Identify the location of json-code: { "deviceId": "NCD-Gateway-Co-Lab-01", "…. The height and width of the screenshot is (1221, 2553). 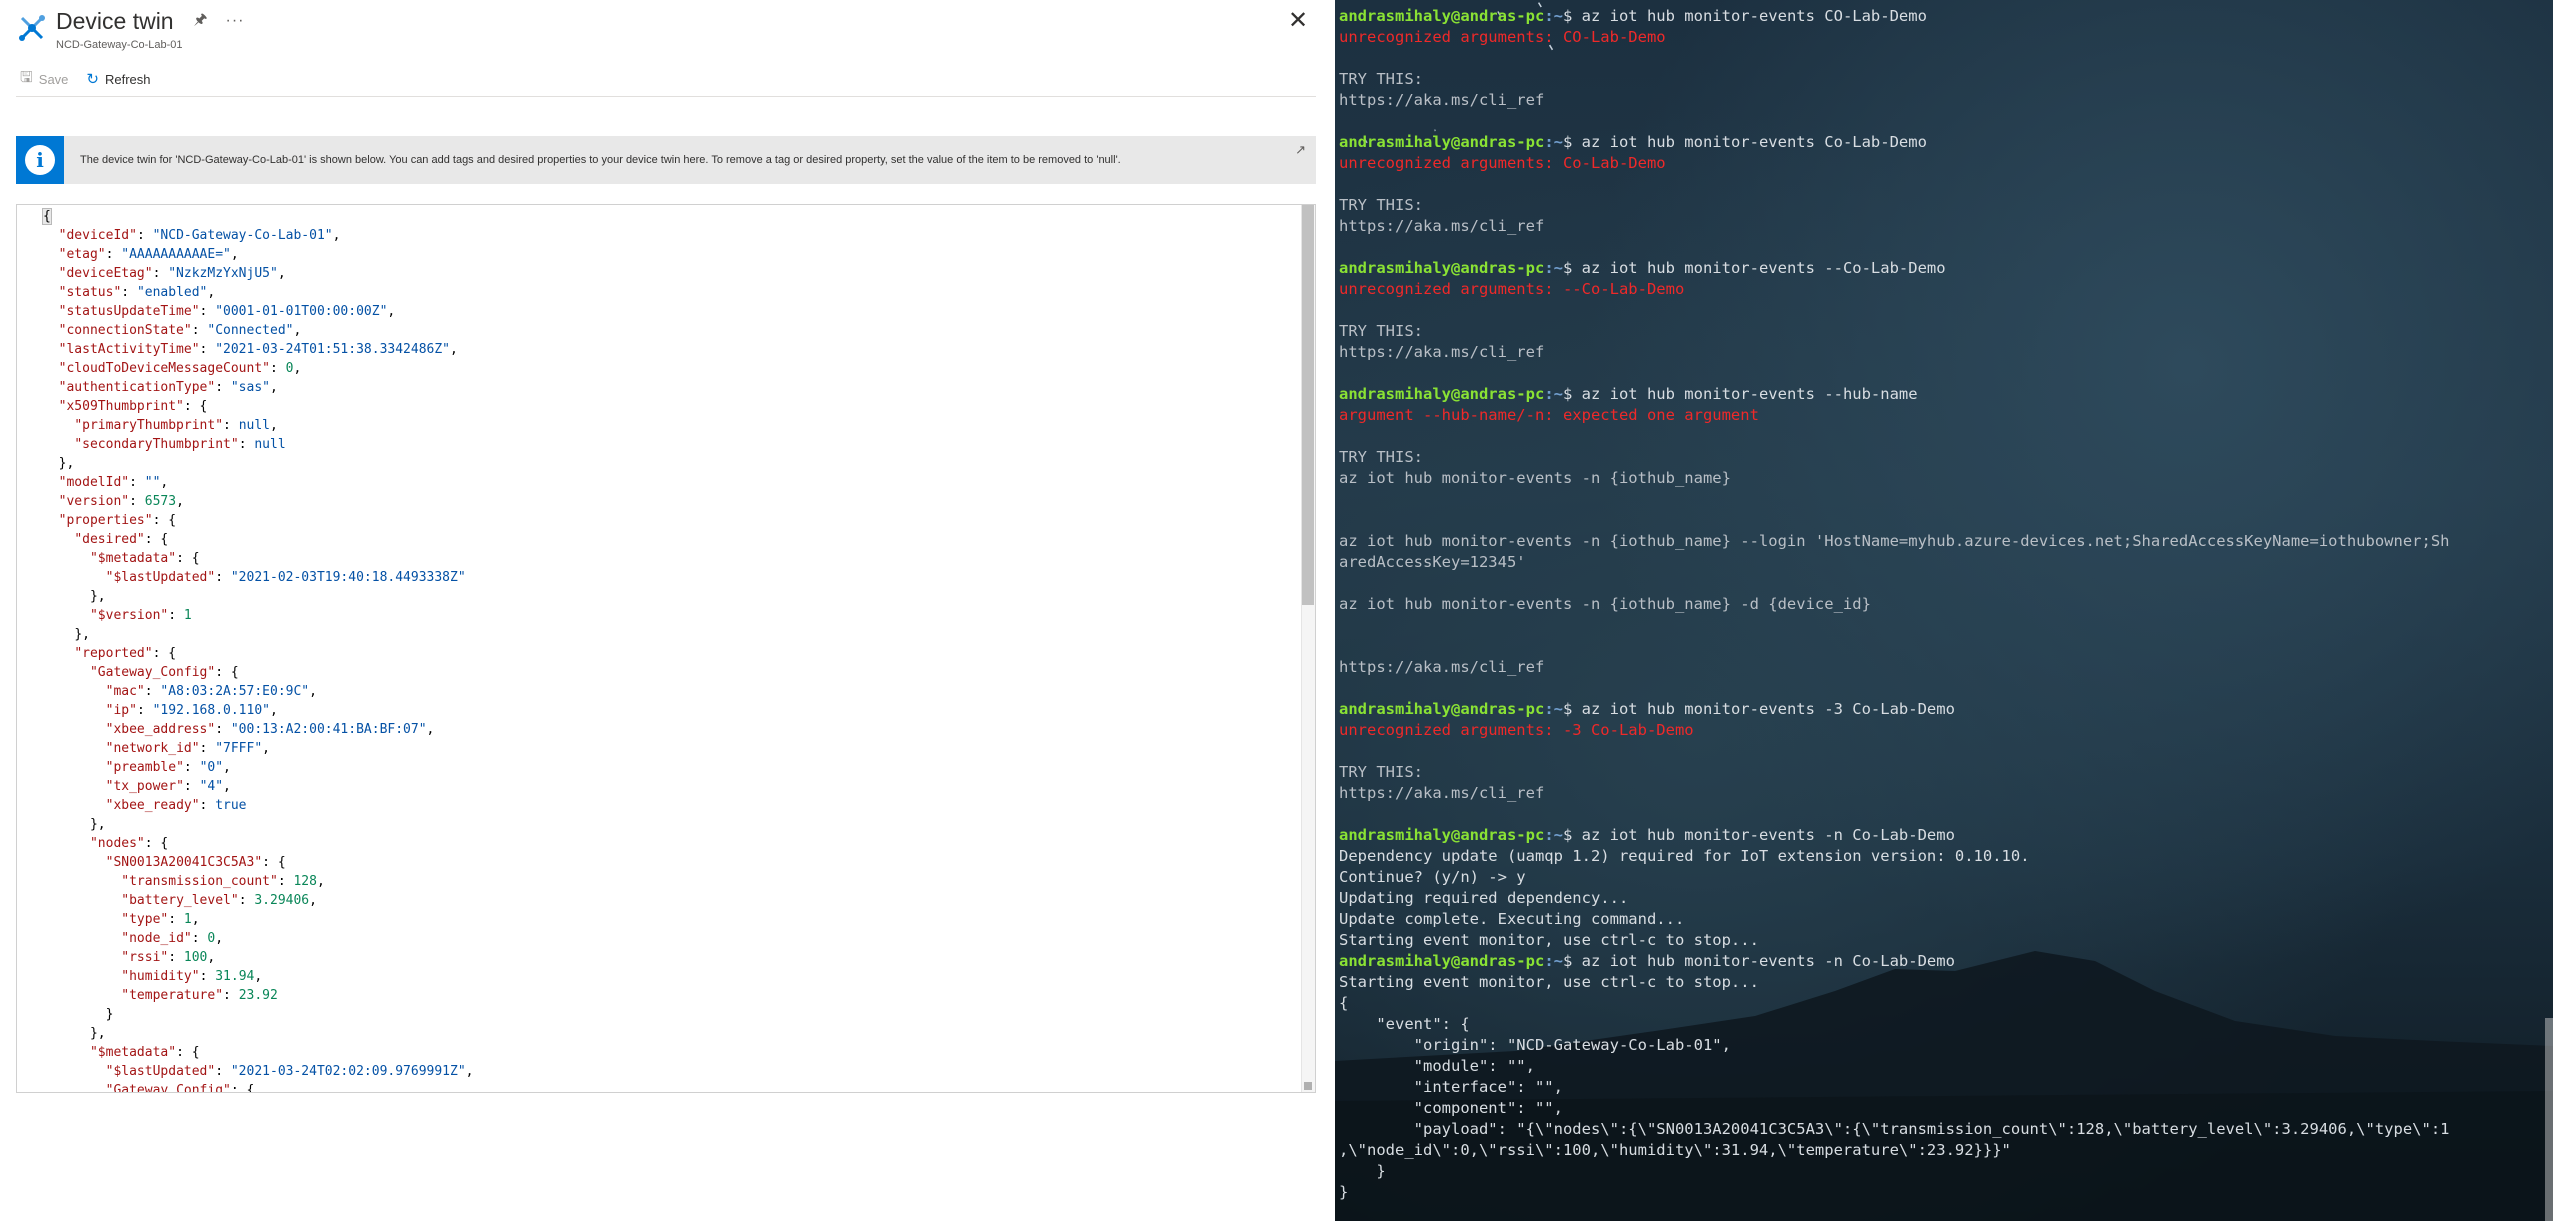
(258, 650).